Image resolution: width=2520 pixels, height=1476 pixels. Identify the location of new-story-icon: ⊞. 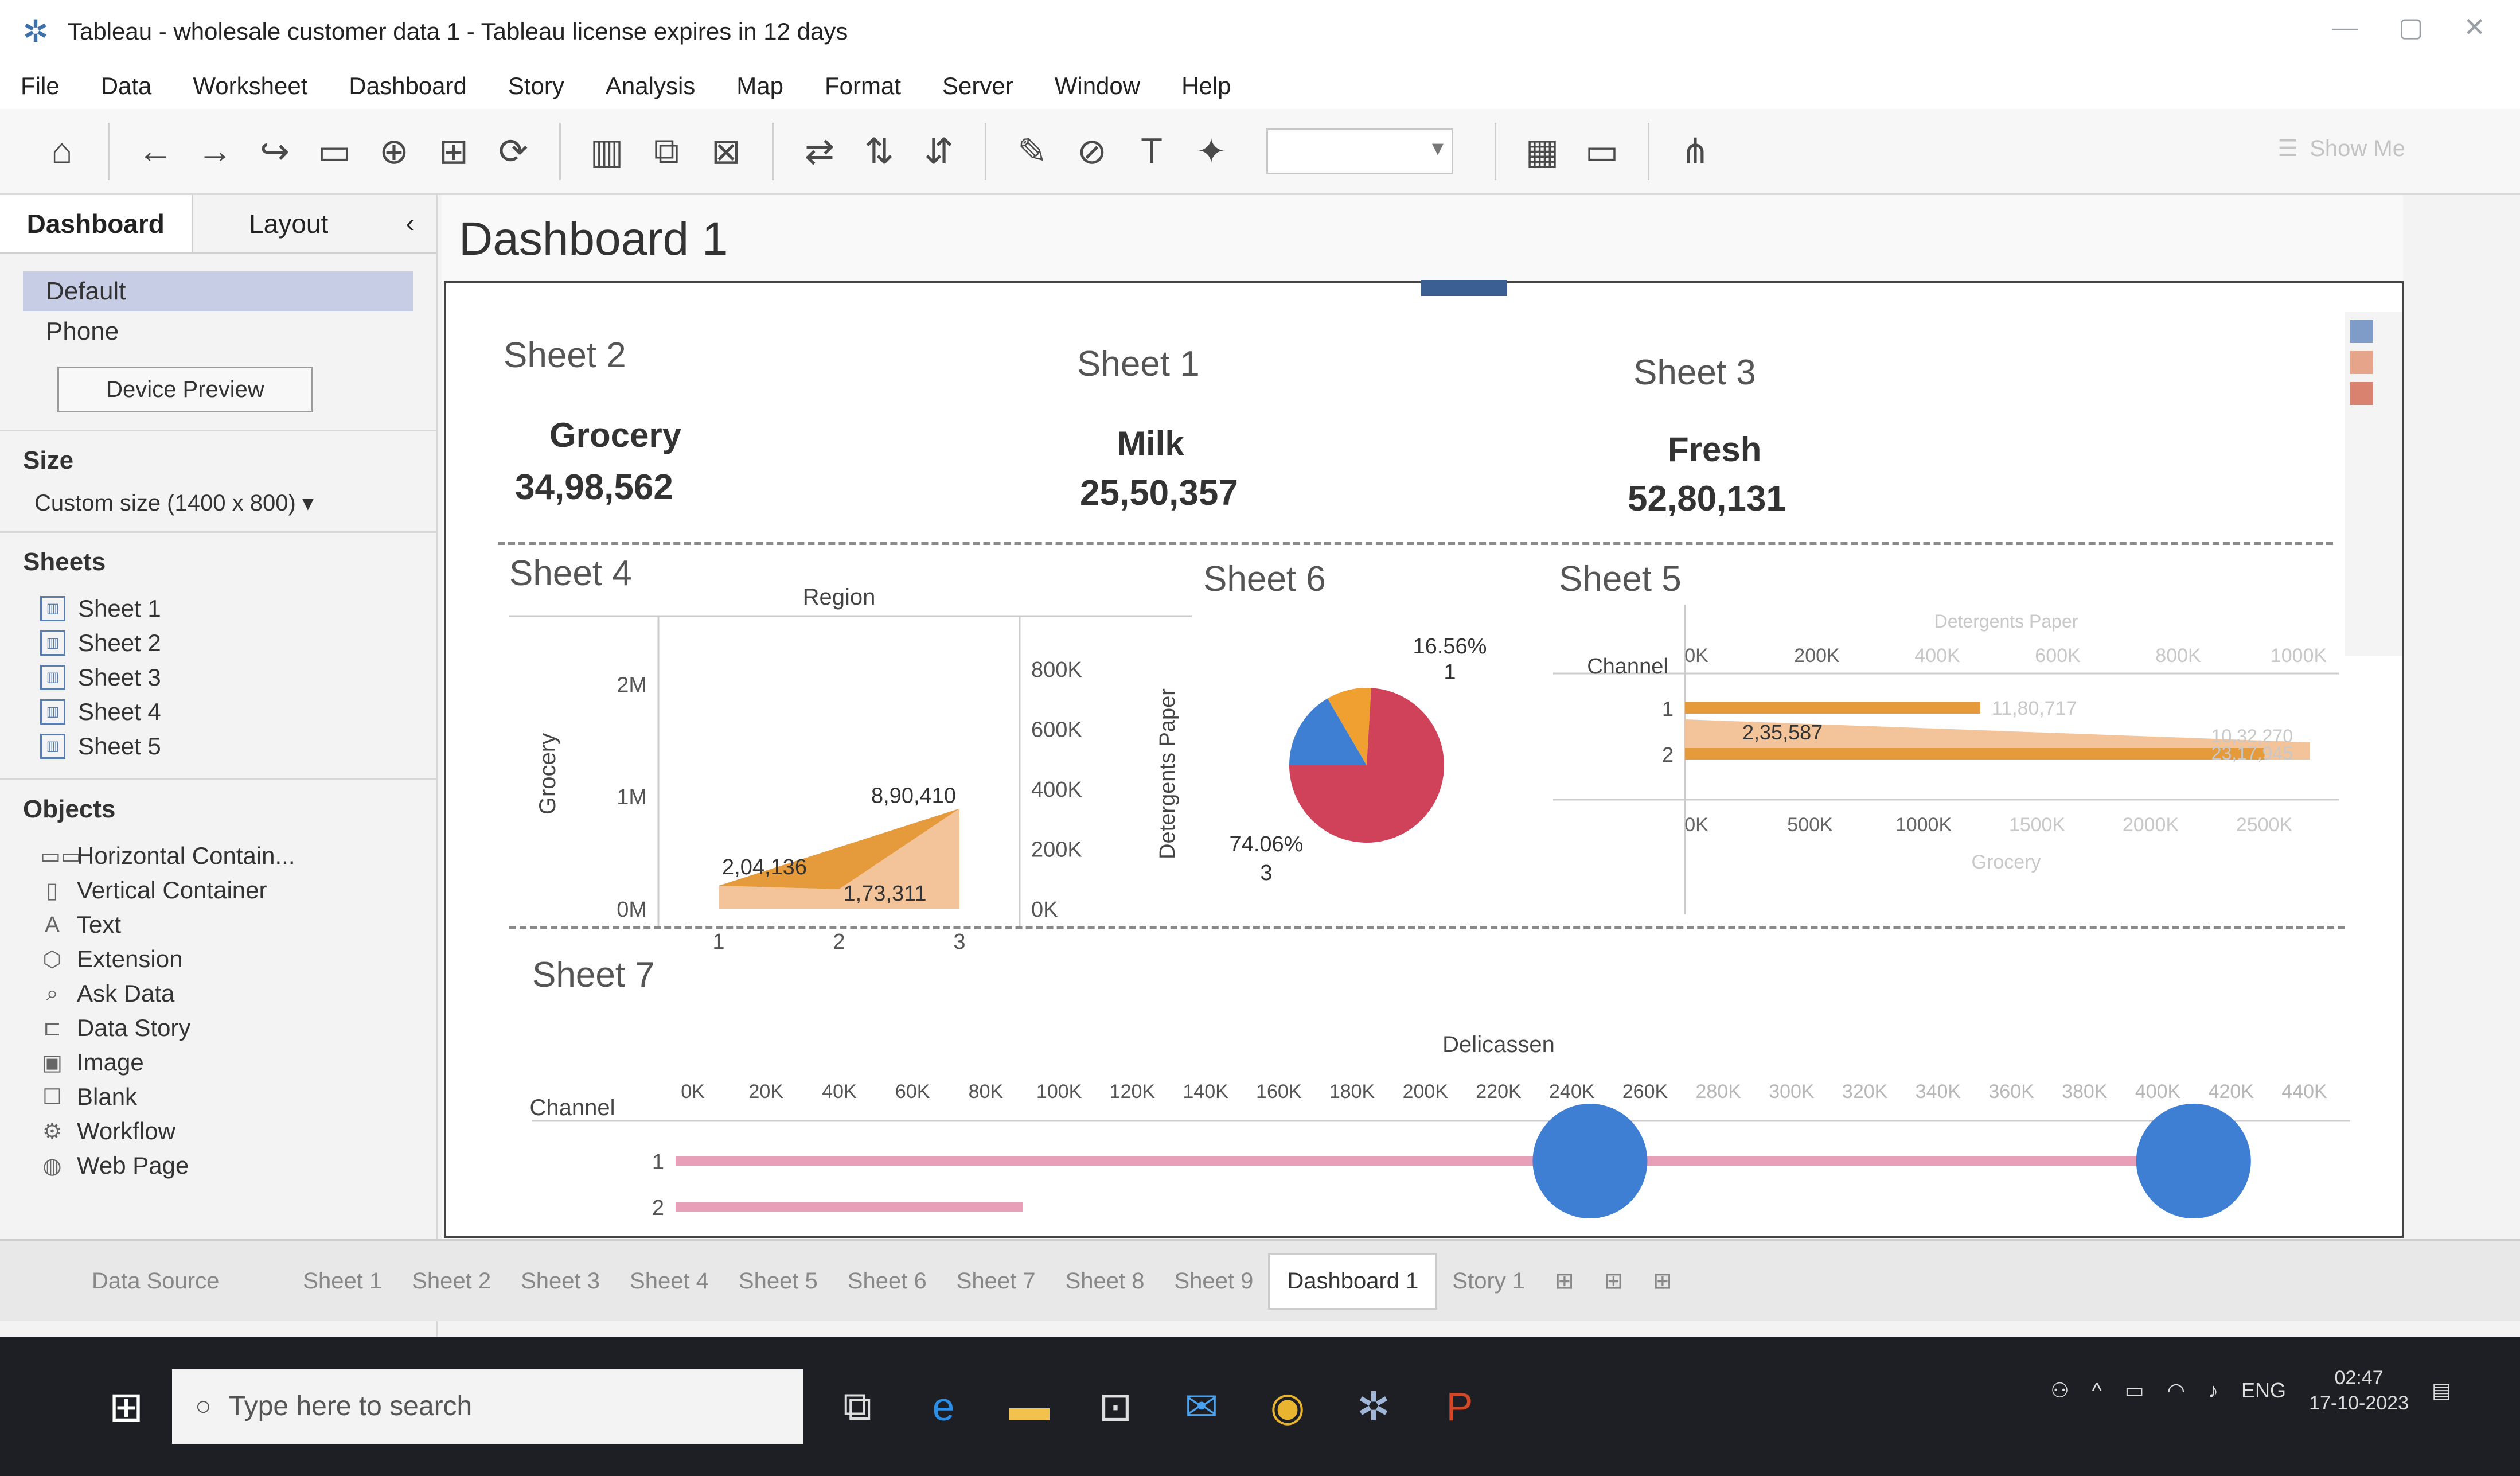
(1662, 1281).